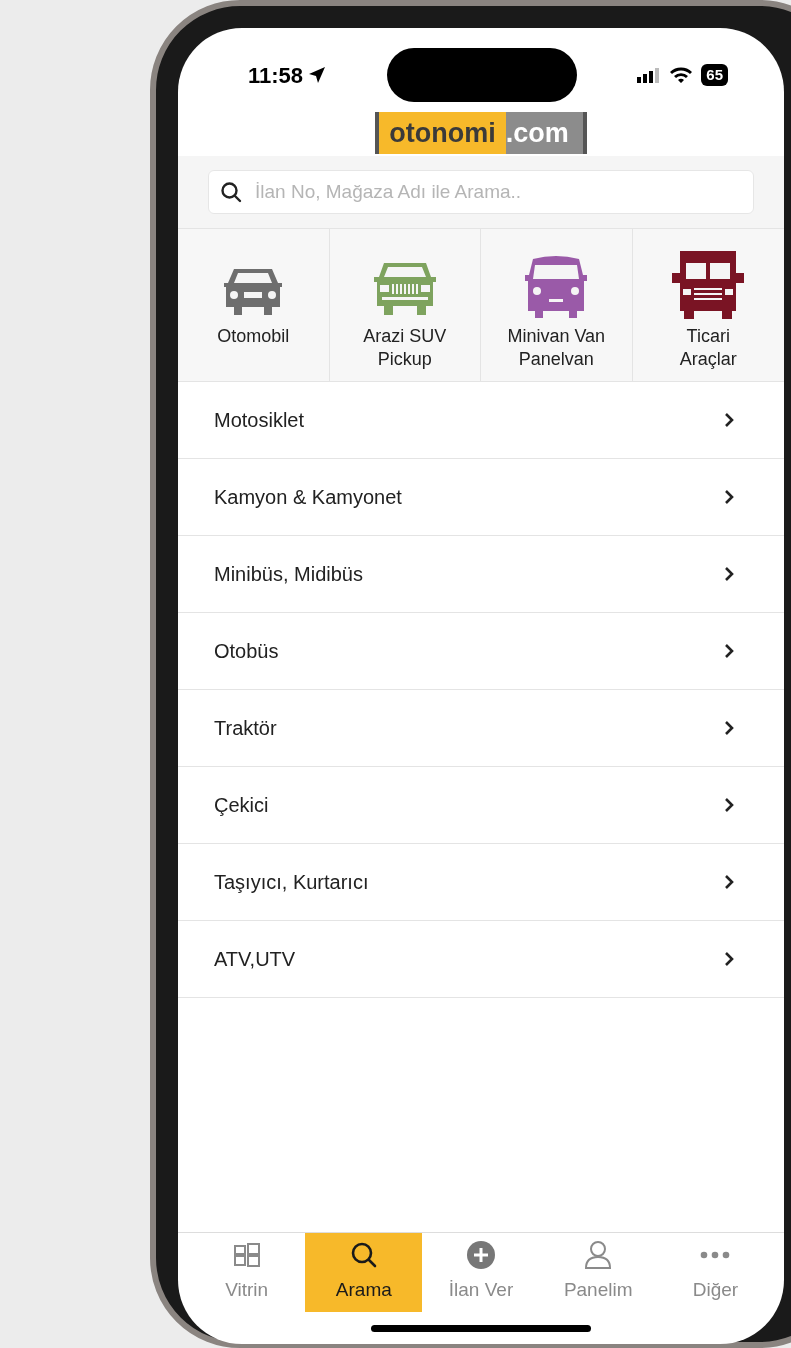  What do you see at coordinates (715, 1255) in the screenshot?
I see `more-icon` at bounding box center [715, 1255].